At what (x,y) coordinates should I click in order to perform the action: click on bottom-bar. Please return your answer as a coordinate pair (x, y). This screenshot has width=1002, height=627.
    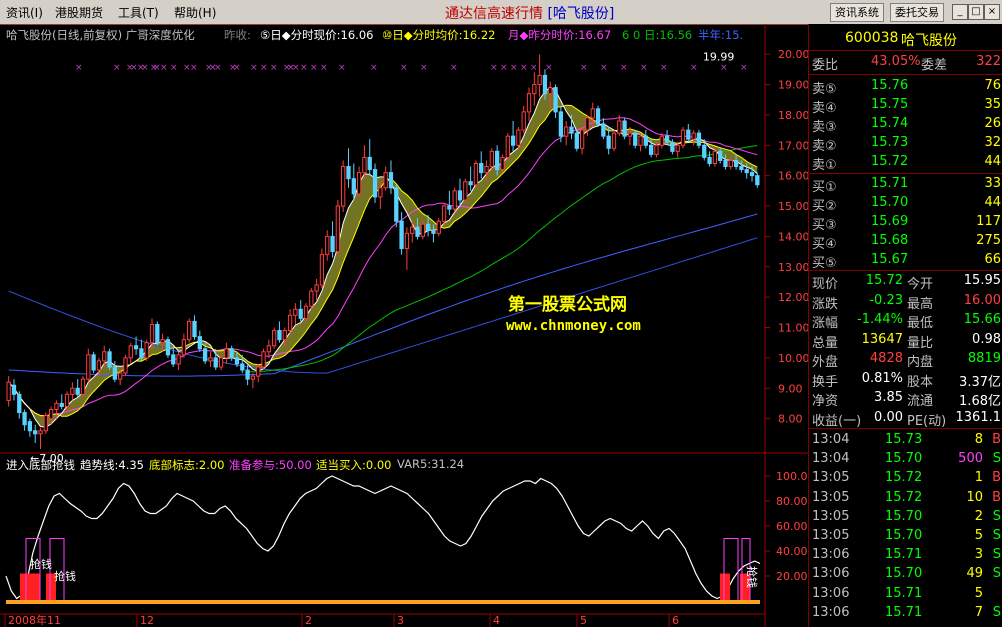
    Looking at the image, I should click on (725, 588).